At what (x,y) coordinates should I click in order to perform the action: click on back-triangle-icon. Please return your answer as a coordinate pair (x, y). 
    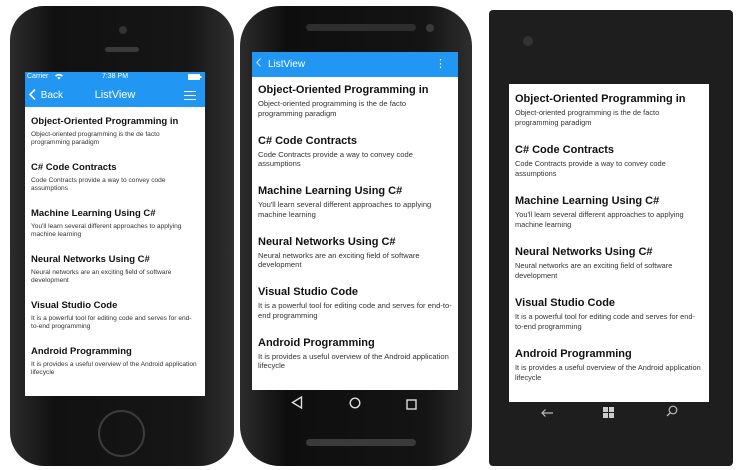
    Looking at the image, I should click on (297, 403).